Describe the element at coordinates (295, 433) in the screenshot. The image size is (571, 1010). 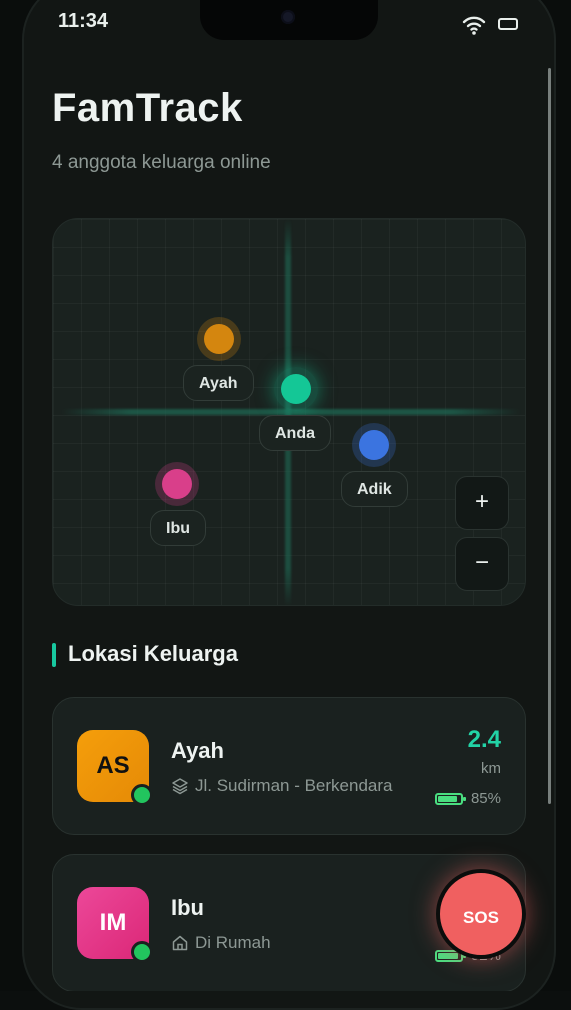
I see `map-pin-label-anda: Anda` at that location.